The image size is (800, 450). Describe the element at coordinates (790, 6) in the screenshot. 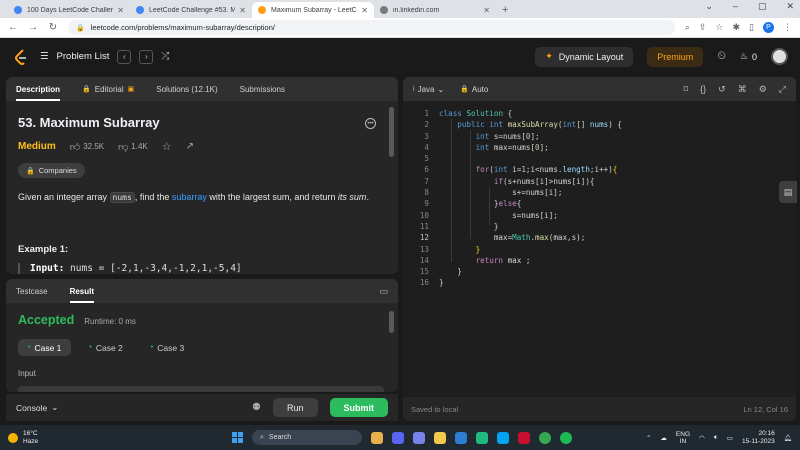

I see `close-icon: ✕` at that location.